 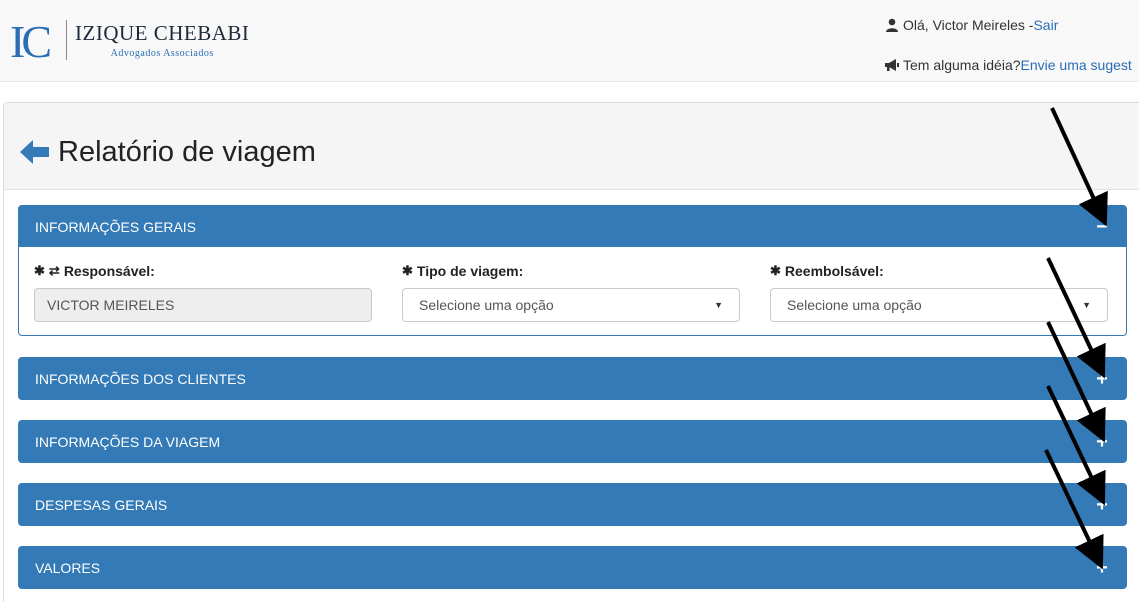 What do you see at coordinates (68, 567) in the screenshot?
I see `section-title: VALORES` at bounding box center [68, 567].